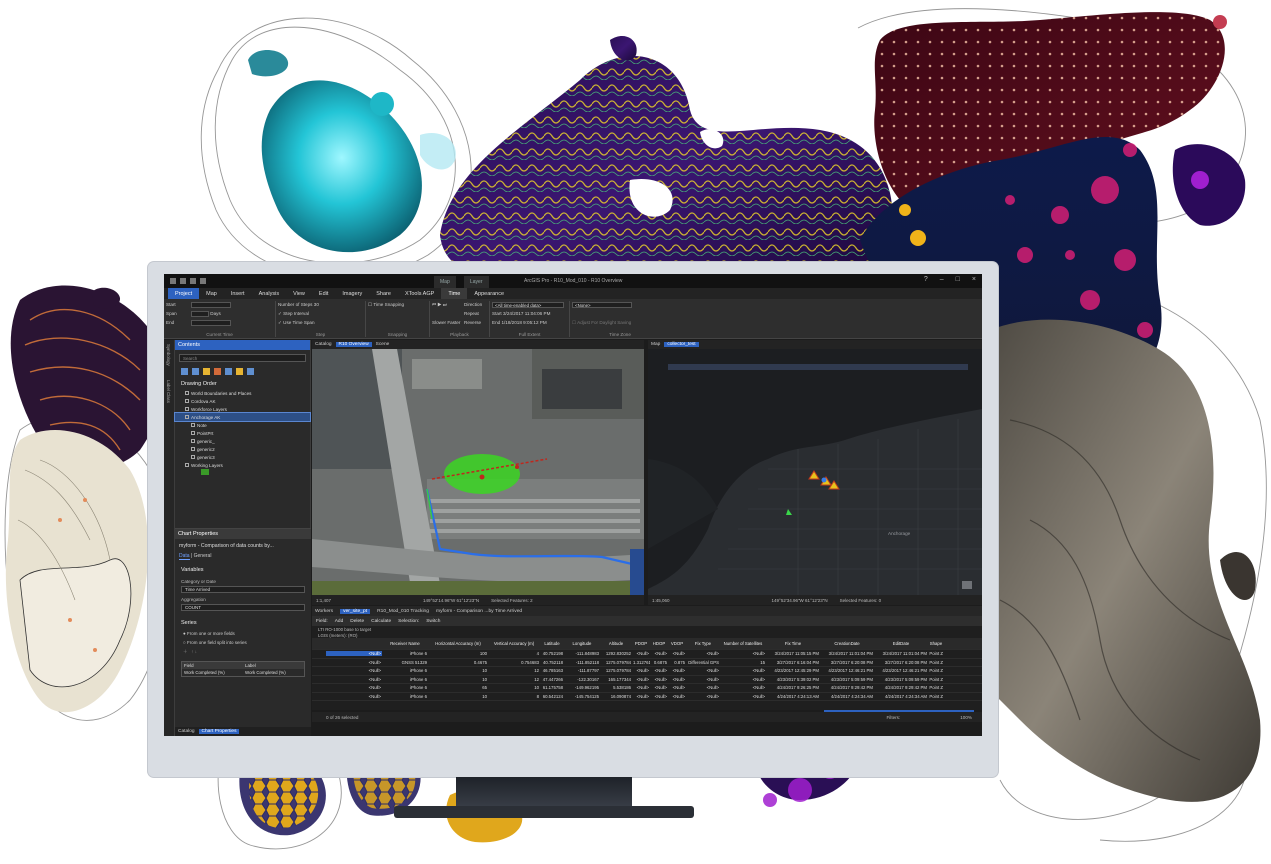  Describe the element at coordinates (616, 670) in the screenshot. I see `table-cell: 1275.079784` at that location.